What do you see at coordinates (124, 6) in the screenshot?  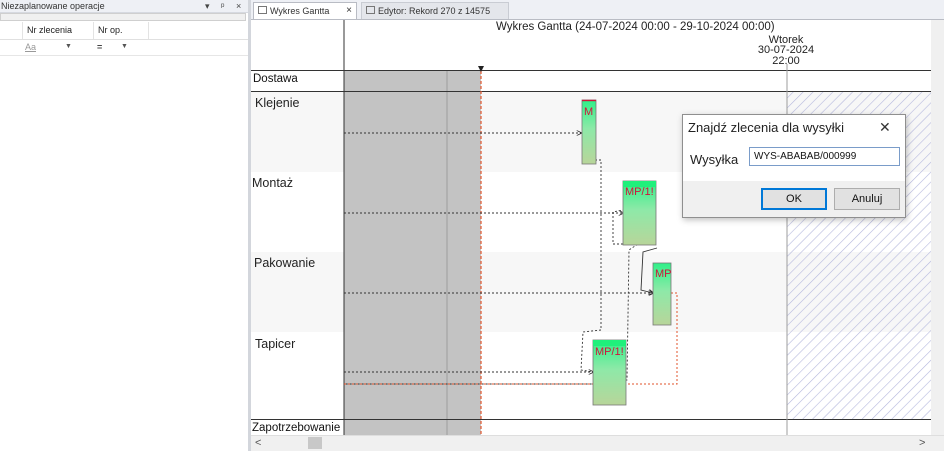 I see `panel-titlebar: Niezaplanowane operacje ▾ ᵖ ×` at bounding box center [124, 6].